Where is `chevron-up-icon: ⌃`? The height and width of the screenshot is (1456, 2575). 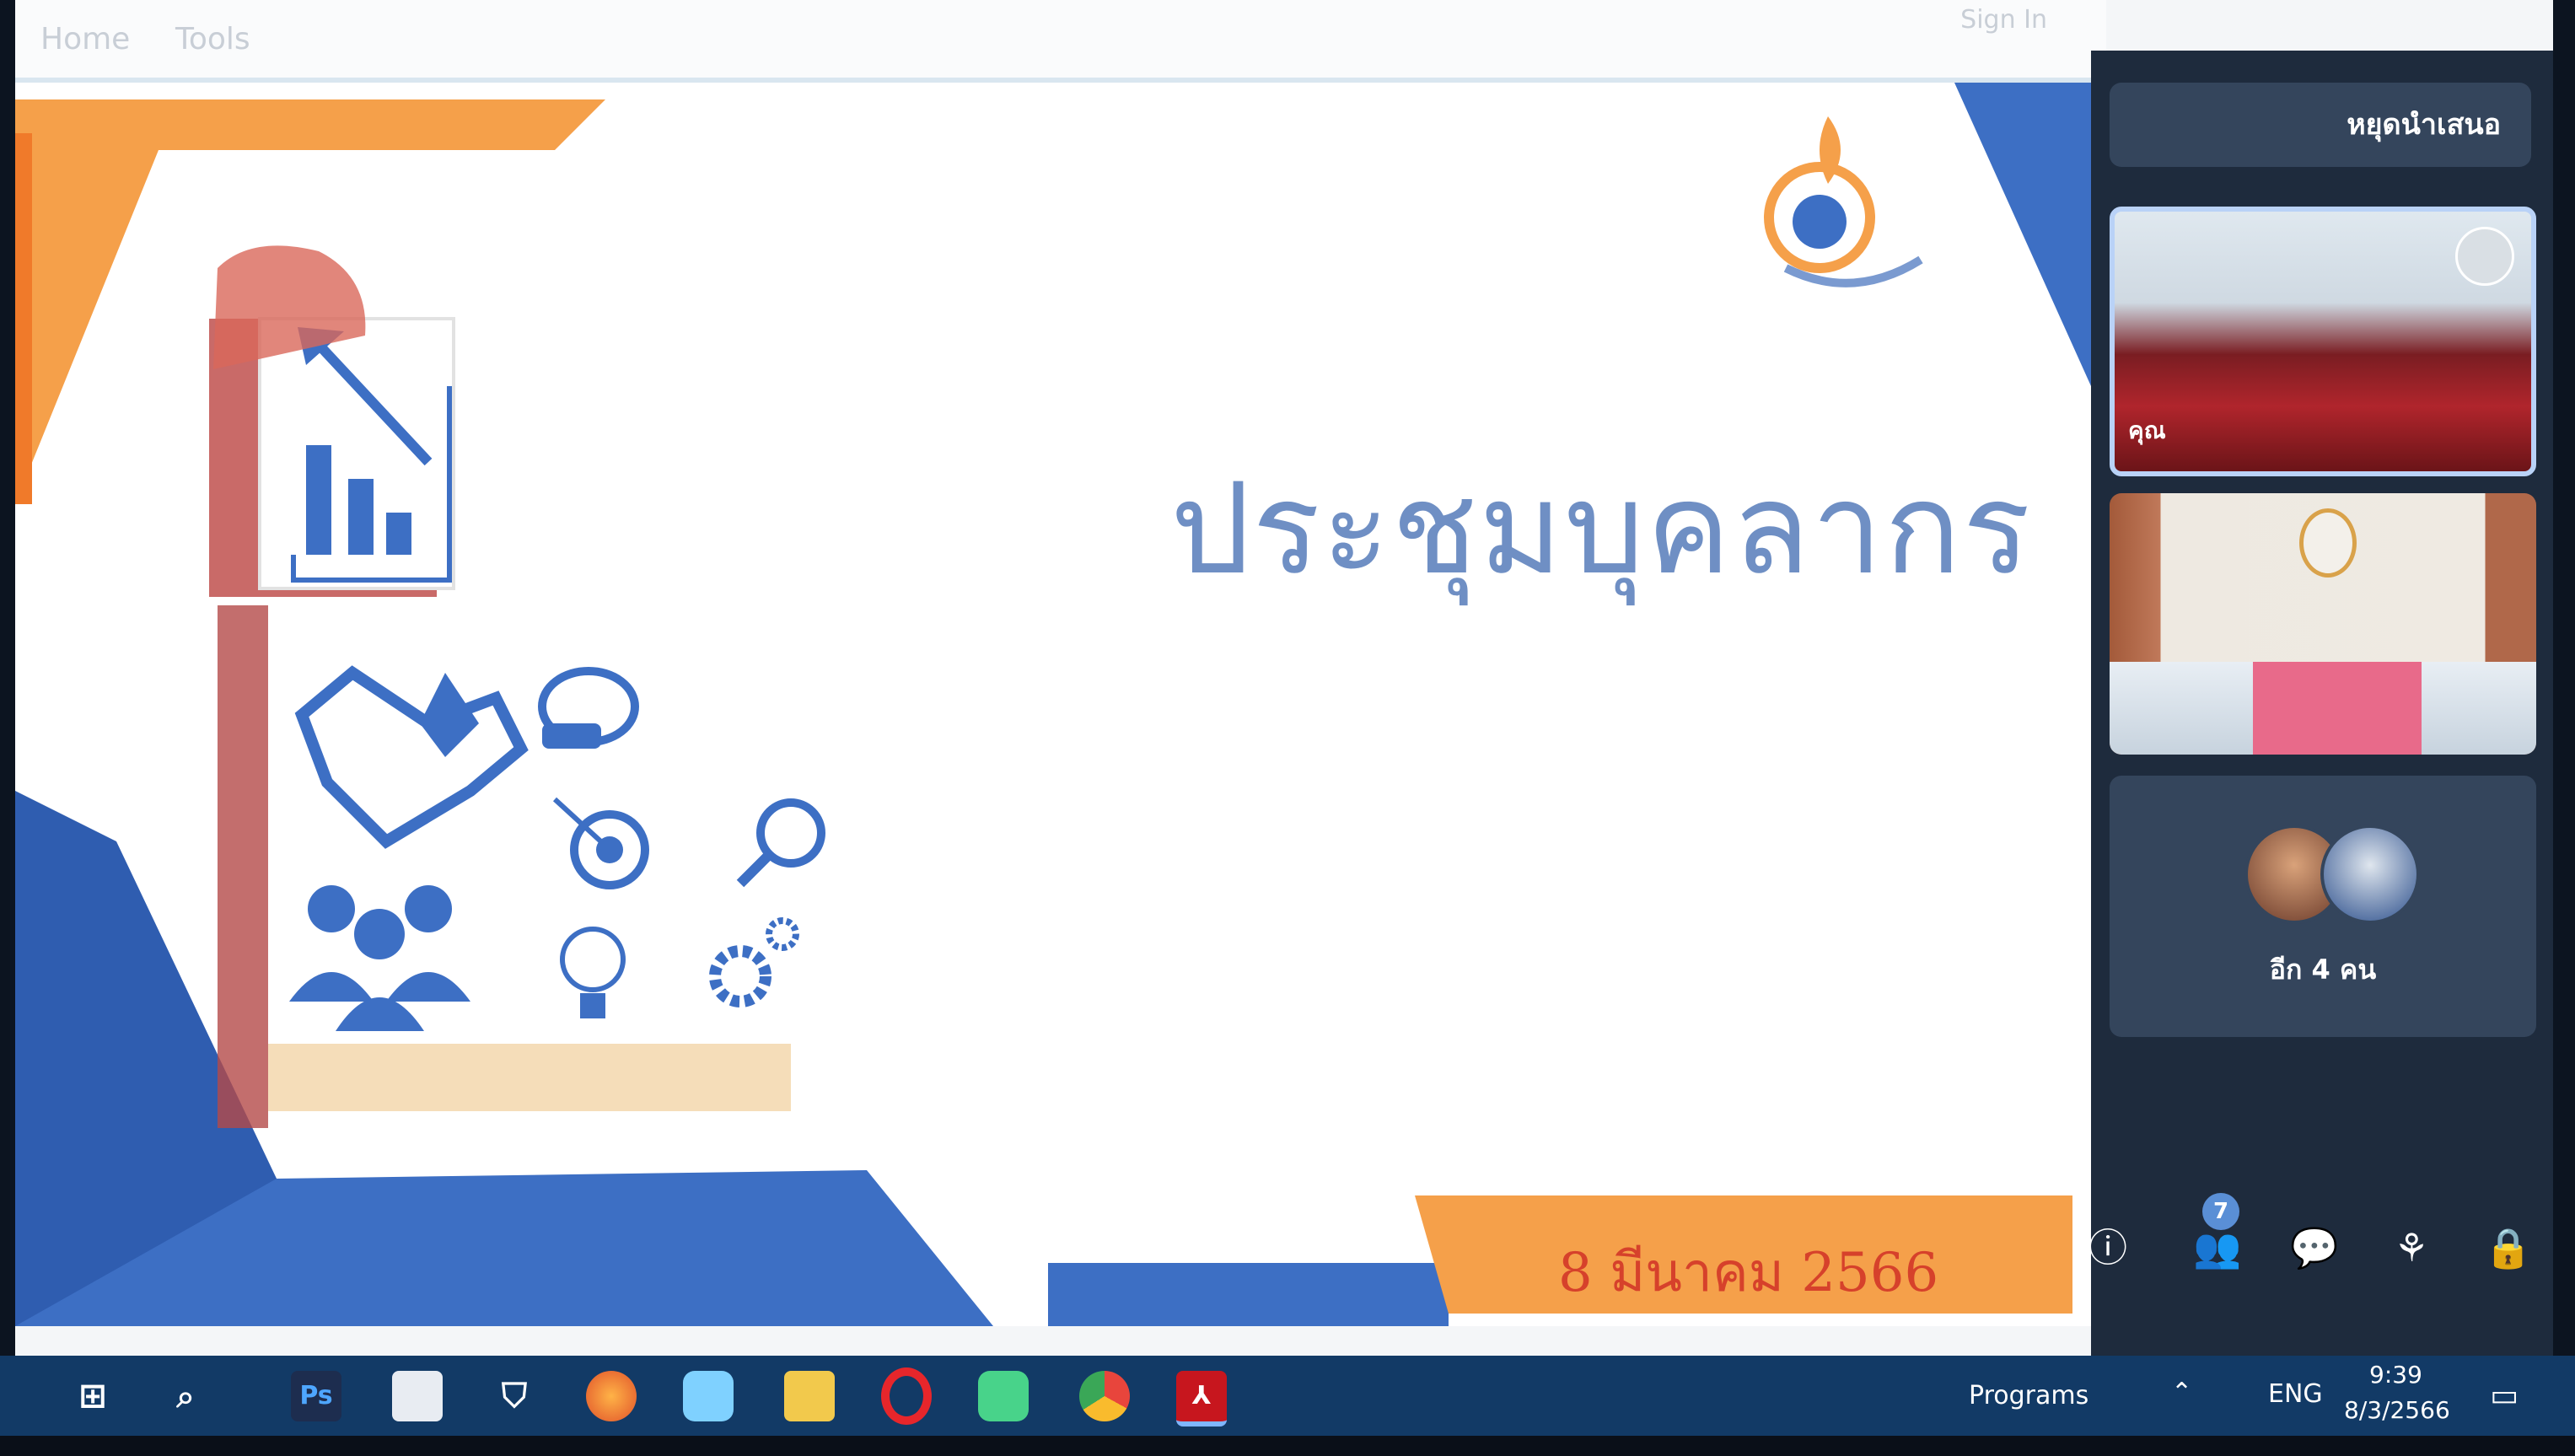 chevron-up-icon: ⌃ is located at coordinates (2181, 1392).